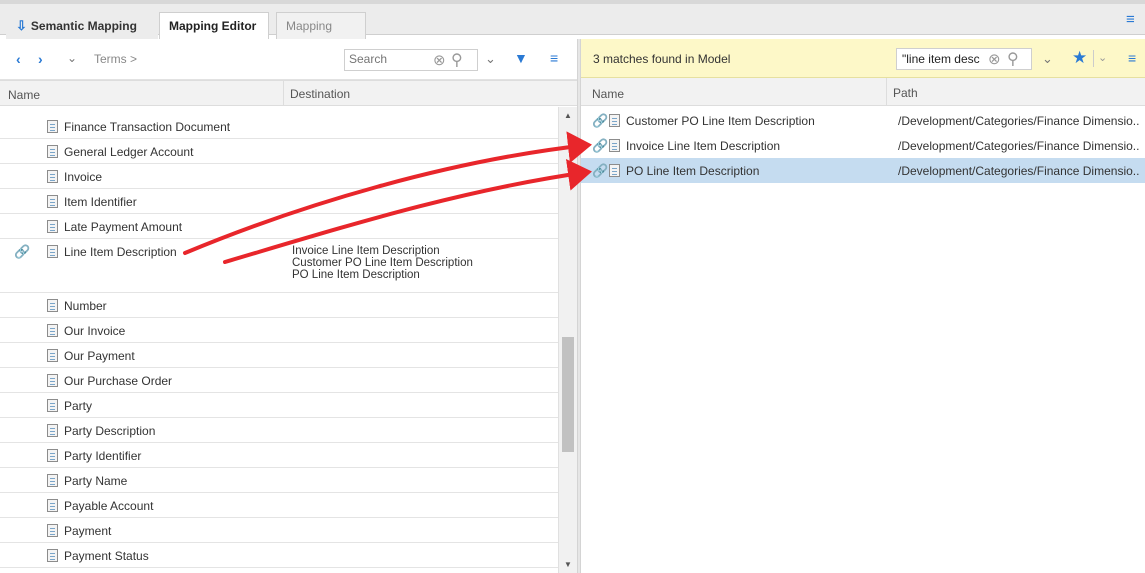 This screenshot has width=1145, height=573. Describe the element at coordinates (319, 93) in the screenshot. I see `column-header-destination: Destination` at that location.